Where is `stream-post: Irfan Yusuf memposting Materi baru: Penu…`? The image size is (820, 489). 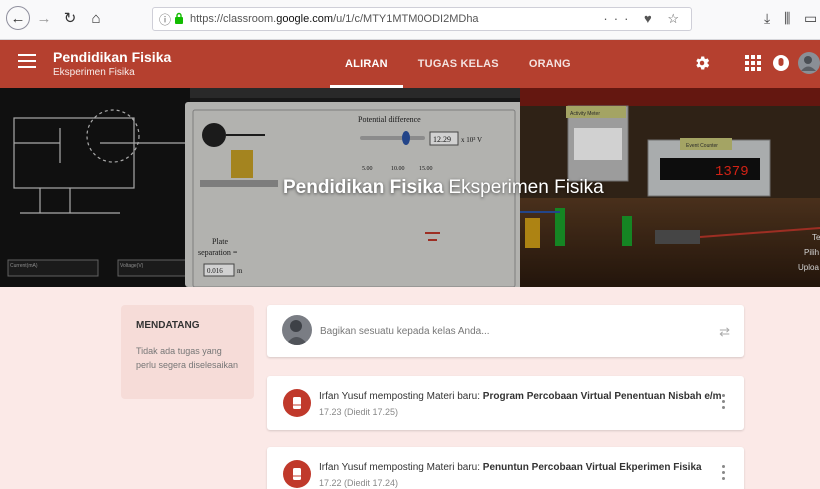
stream-post: Irfan Yusuf memposting Materi baru: Penu… is located at coordinates (505, 468).